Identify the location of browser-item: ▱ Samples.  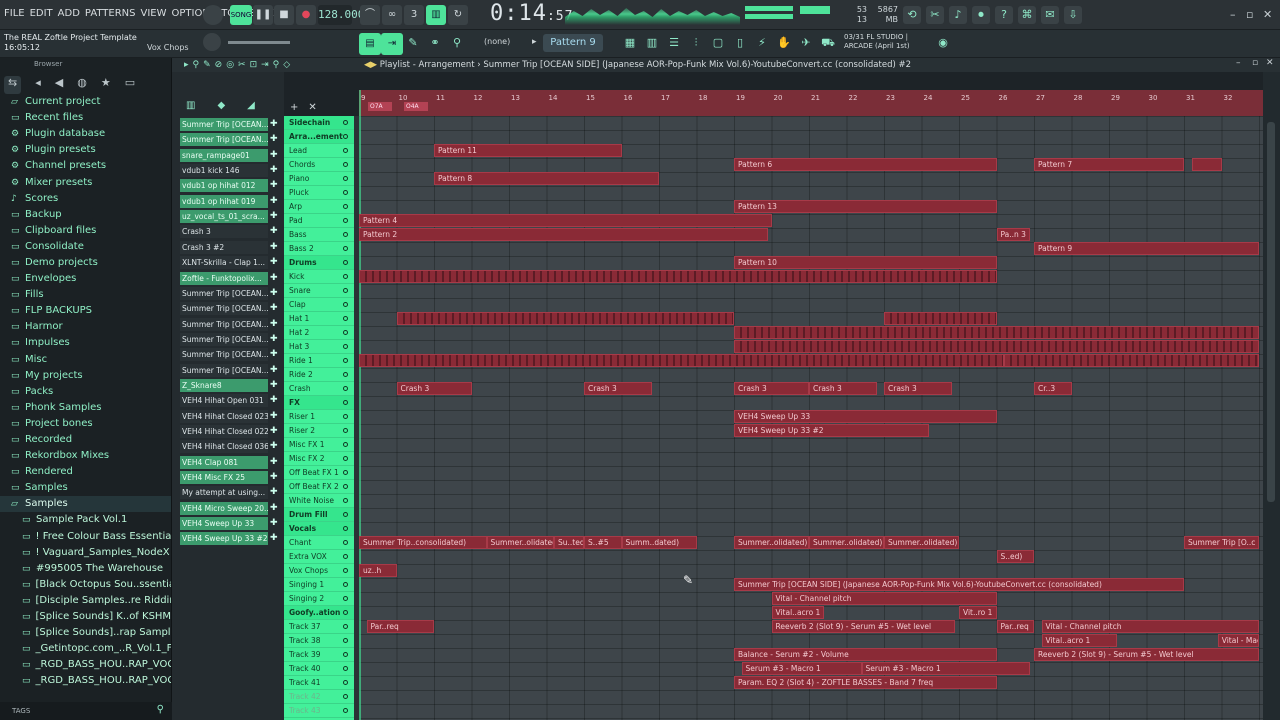
(85, 504).